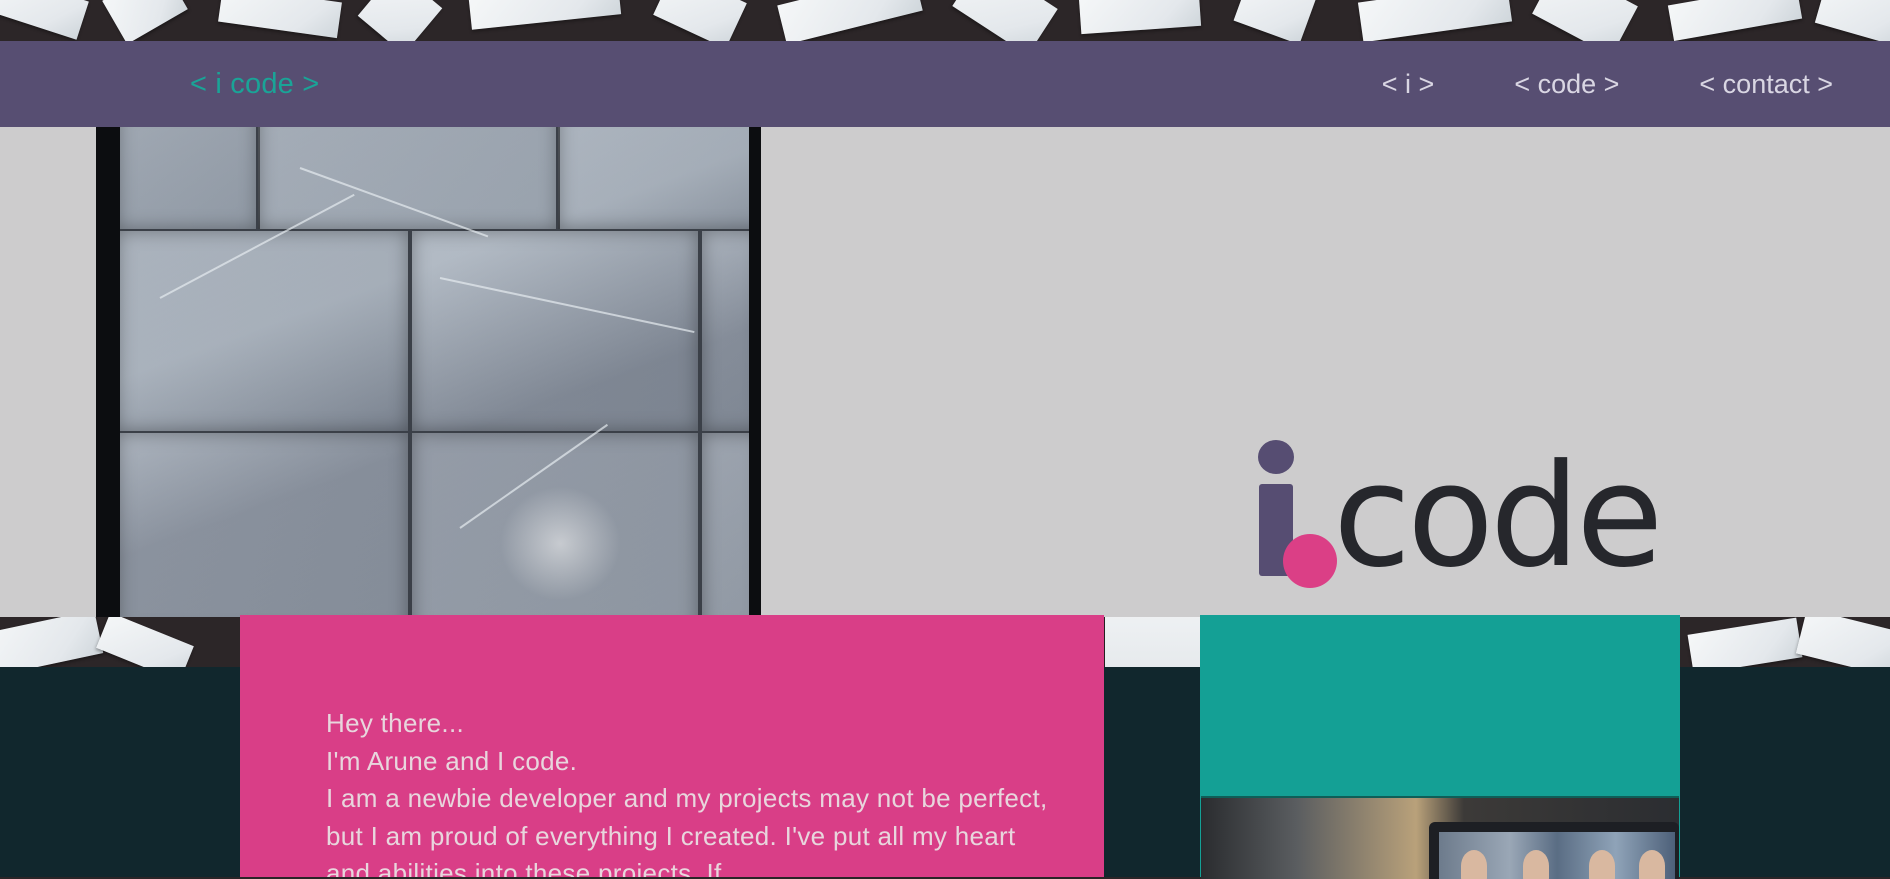 Image resolution: width=1890 pixels, height=879 pixels. I want to click on nav-link-code: < code >, so click(1566, 84).